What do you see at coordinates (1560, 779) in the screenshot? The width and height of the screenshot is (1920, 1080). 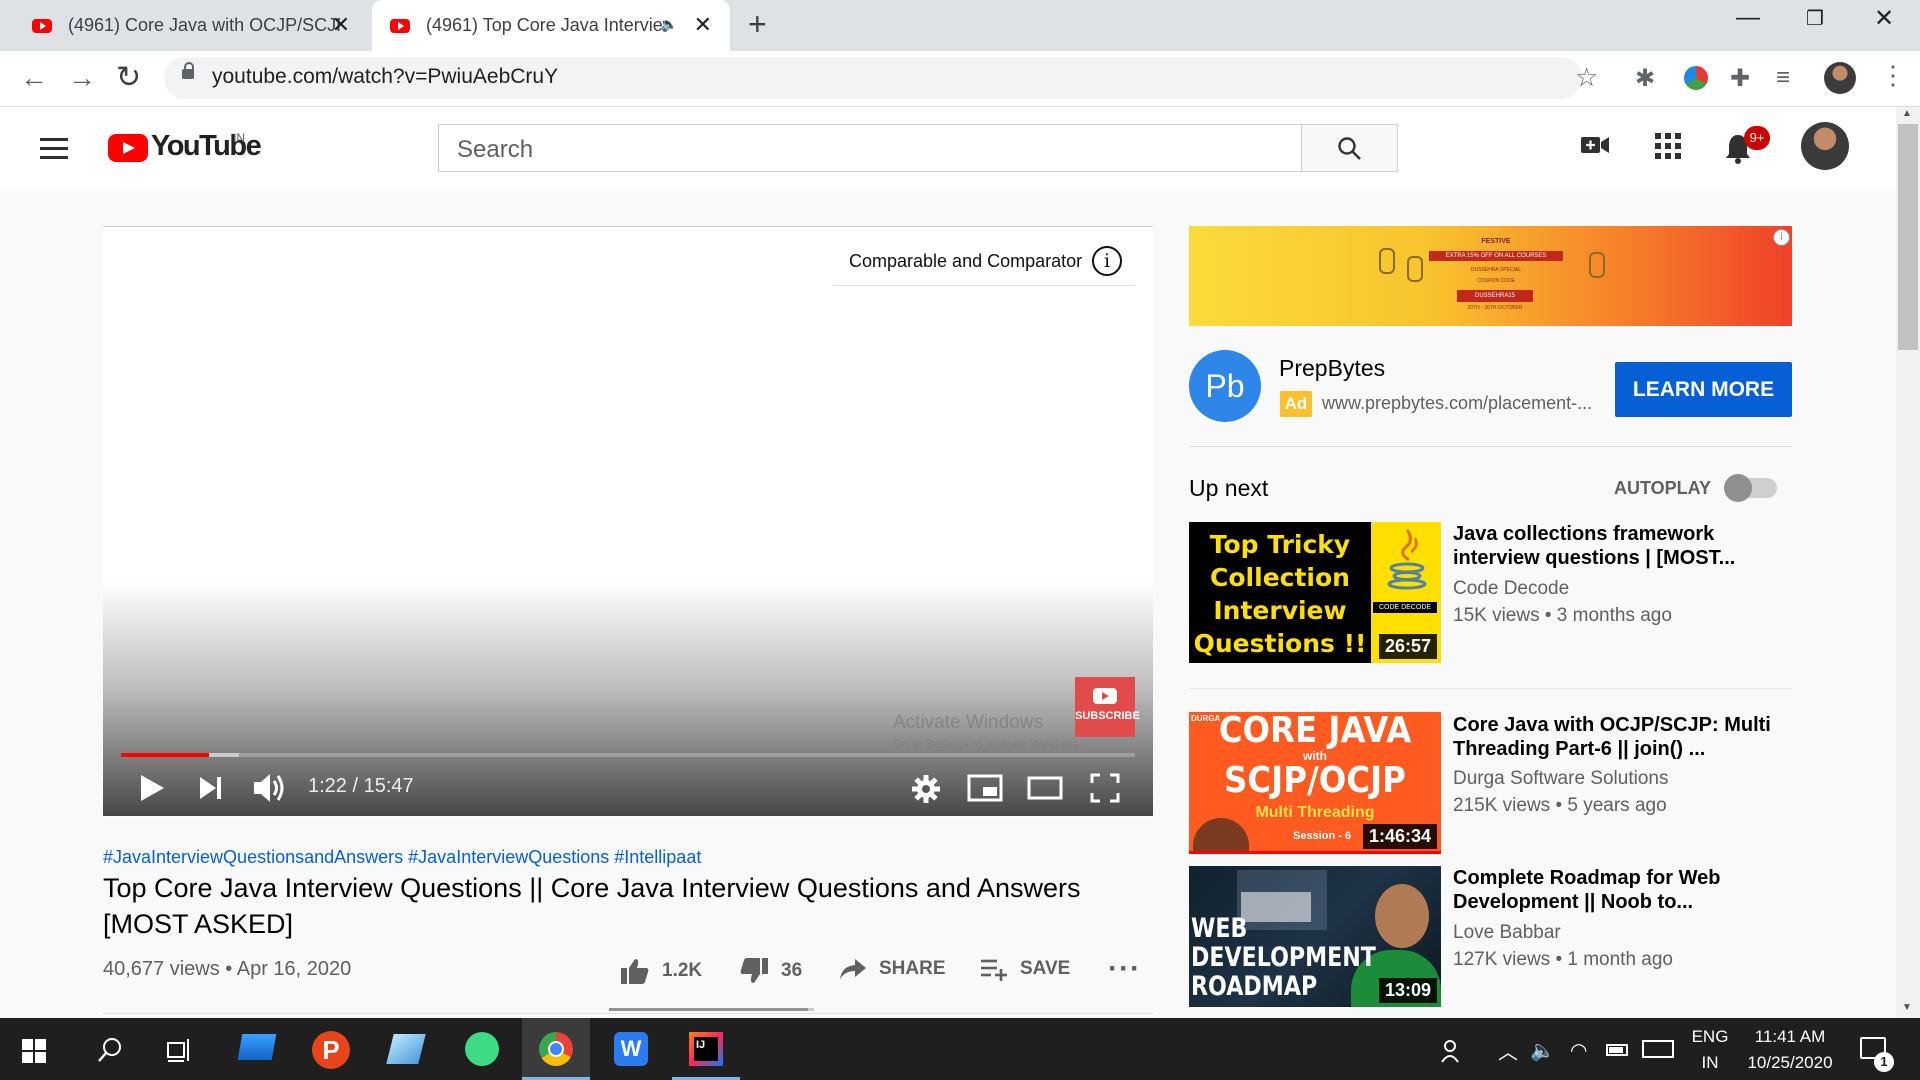 I see `channel-name: Durga Software Solutions` at bounding box center [1560, 779].